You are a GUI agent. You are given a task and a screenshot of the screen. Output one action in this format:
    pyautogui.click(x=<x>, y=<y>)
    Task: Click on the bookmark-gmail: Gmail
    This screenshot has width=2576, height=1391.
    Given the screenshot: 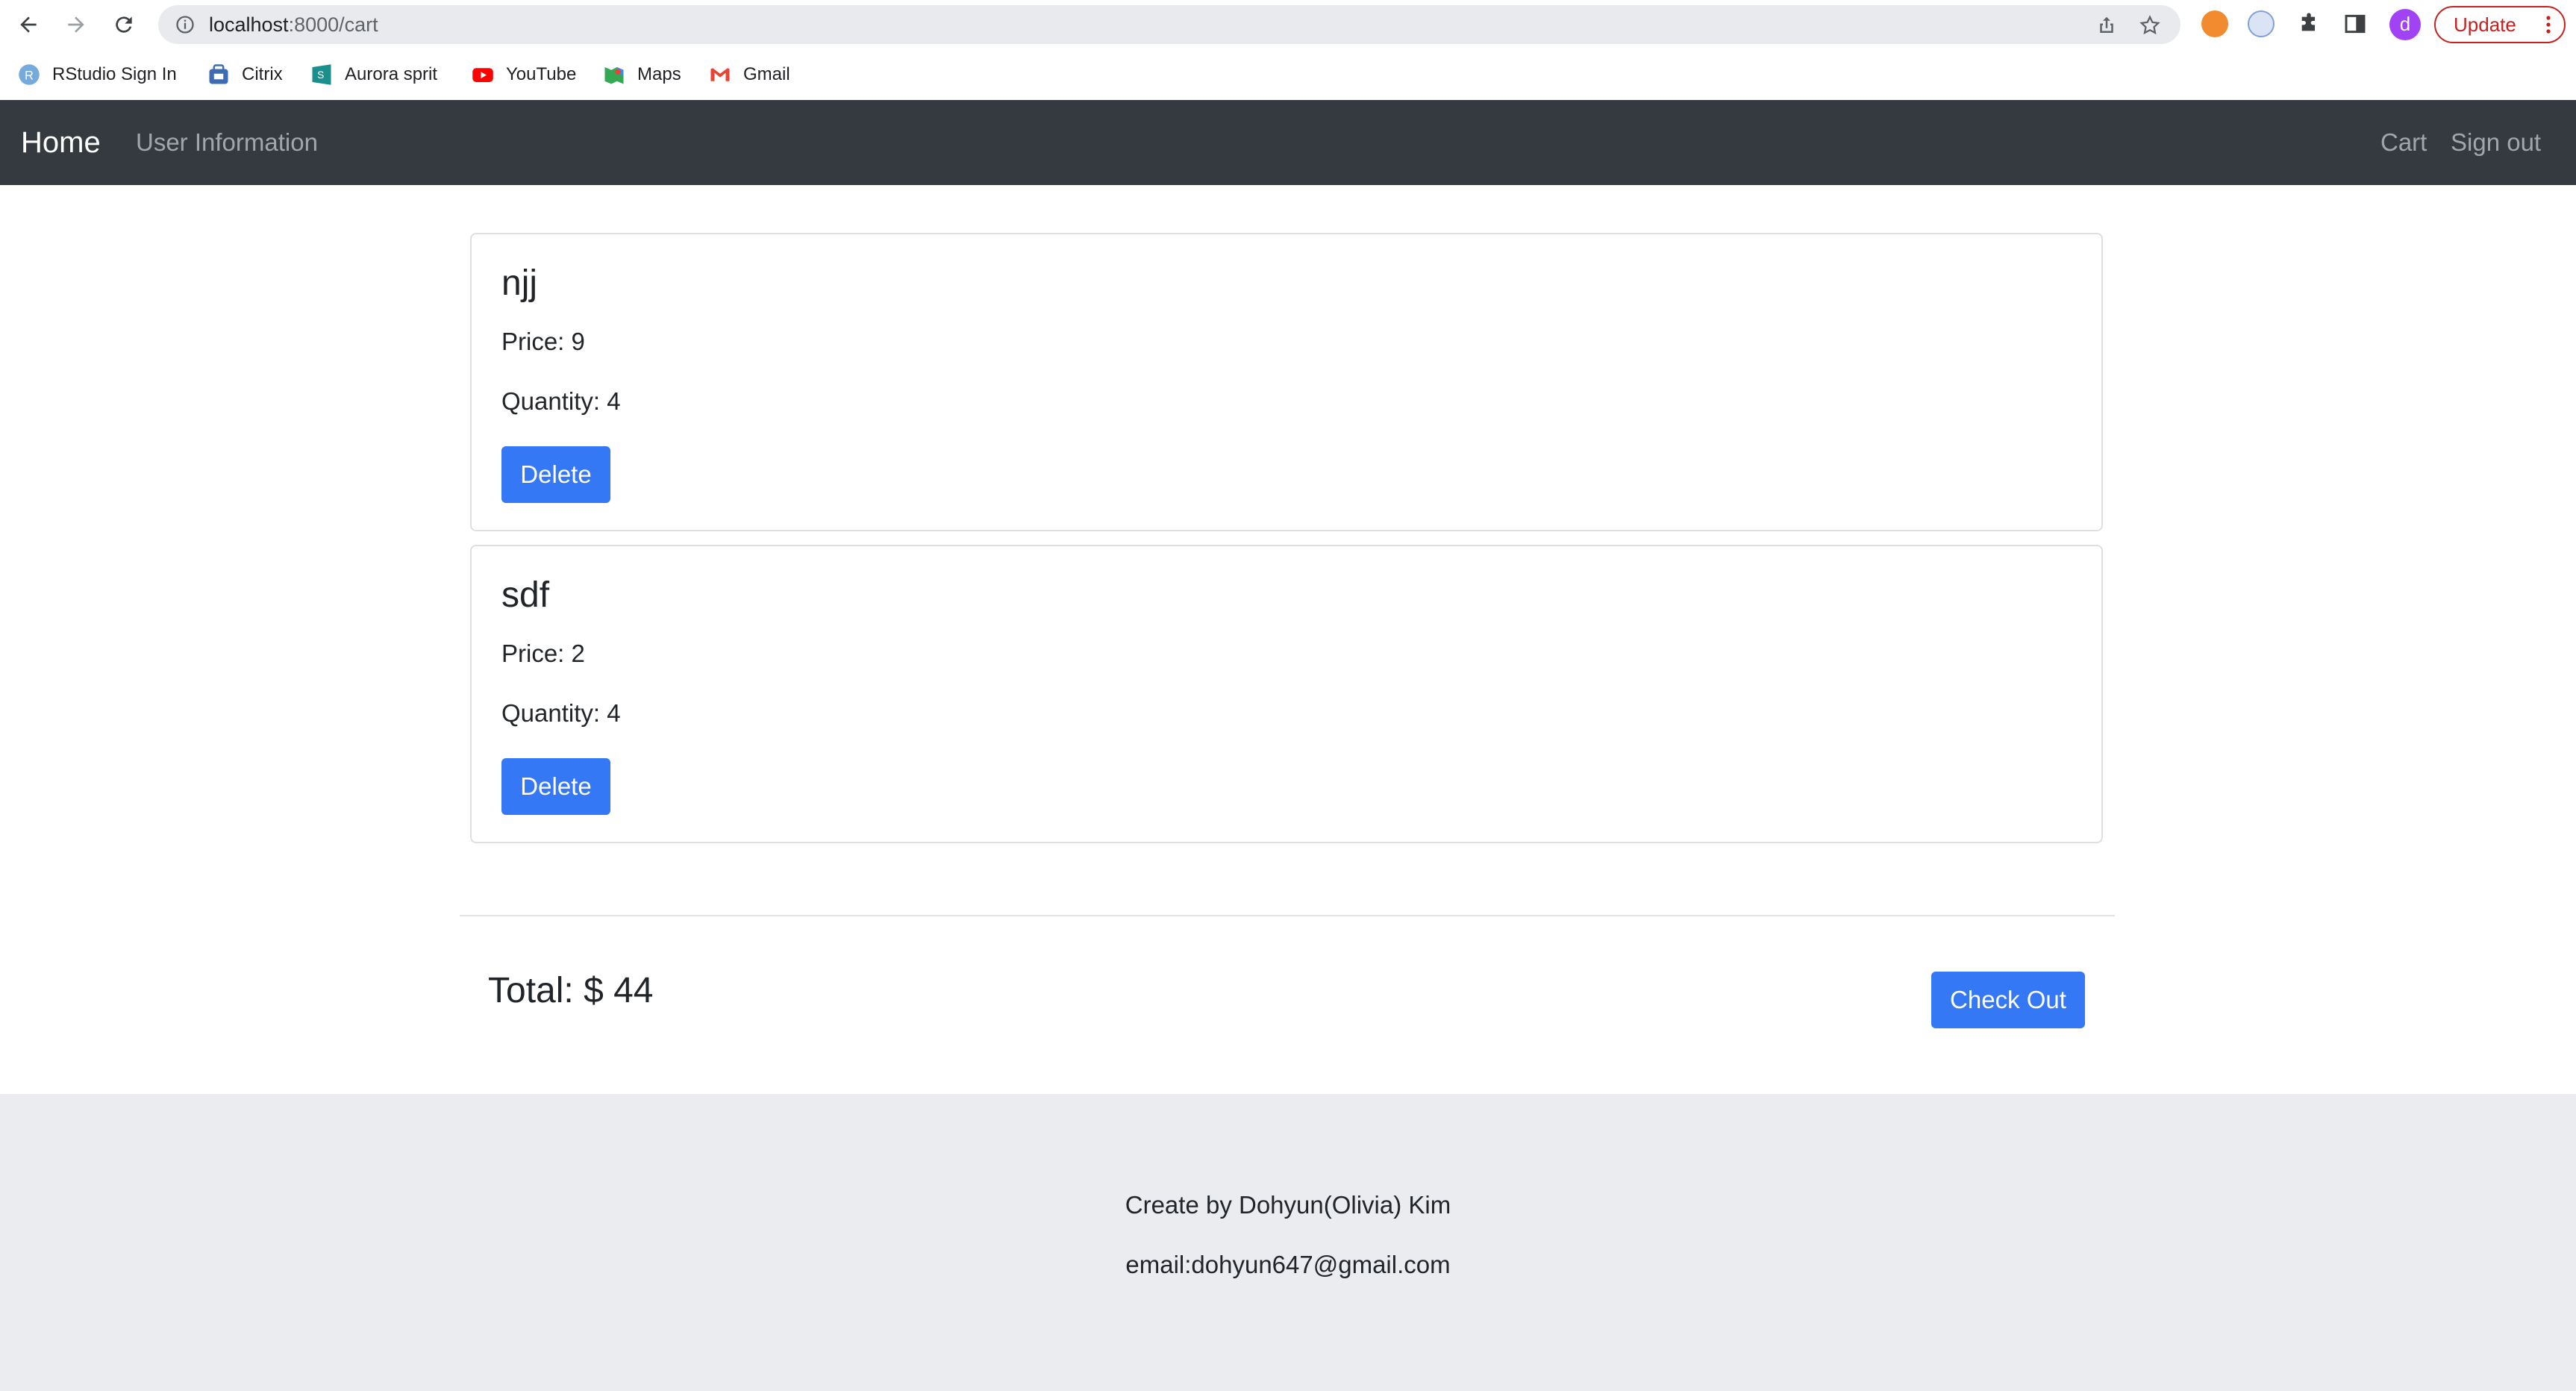 What is the action you would take?
    pyautogui.click(x=749, y=75)
    